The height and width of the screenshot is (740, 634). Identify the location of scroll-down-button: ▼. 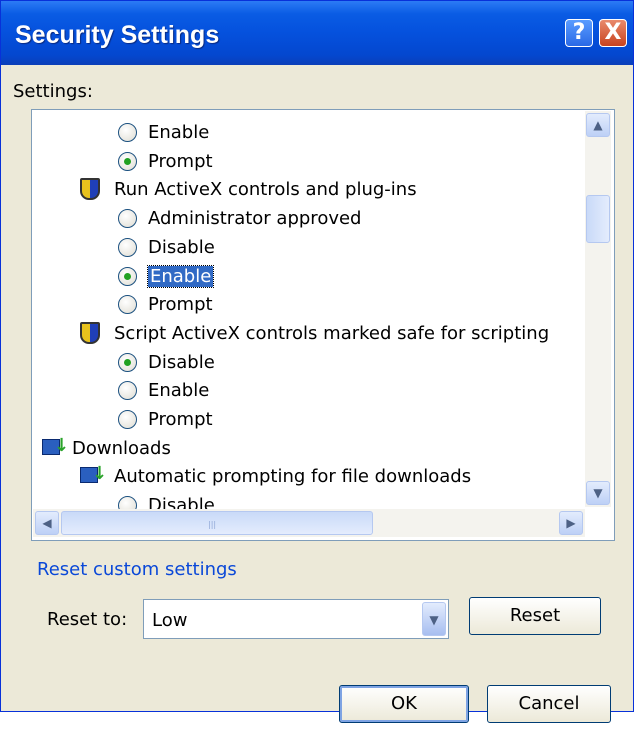
(598, 493).